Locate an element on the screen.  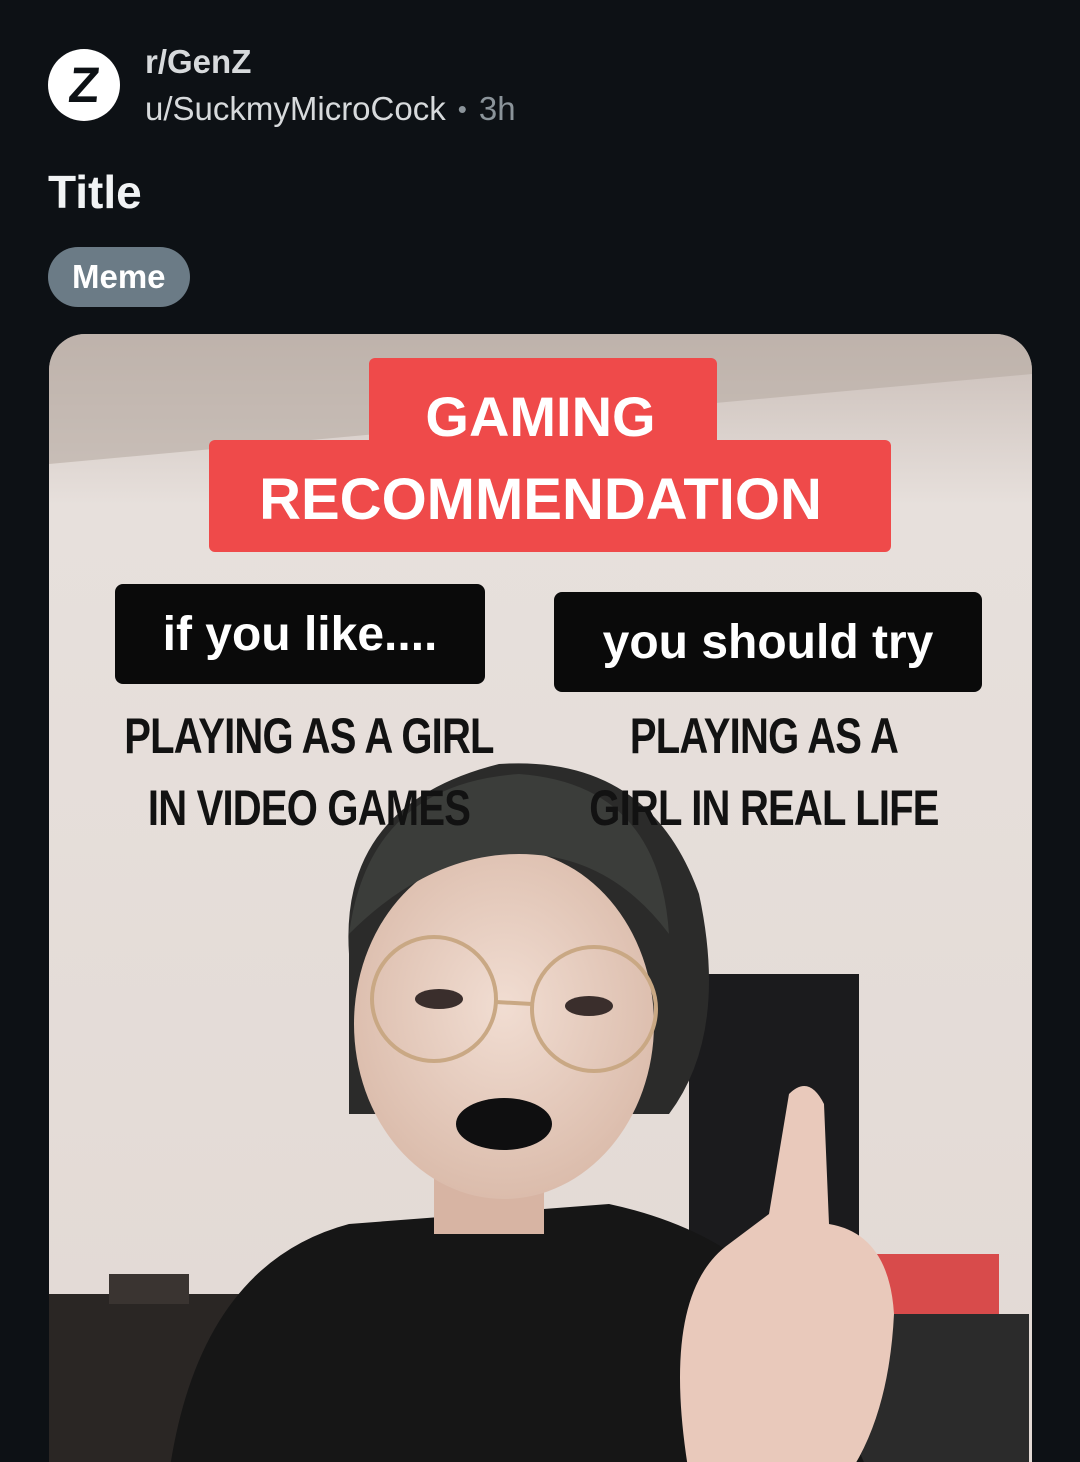
post-meta: r/GenZ u/SuckmyMicroCock • 3h is located at coordinates (330, 87).